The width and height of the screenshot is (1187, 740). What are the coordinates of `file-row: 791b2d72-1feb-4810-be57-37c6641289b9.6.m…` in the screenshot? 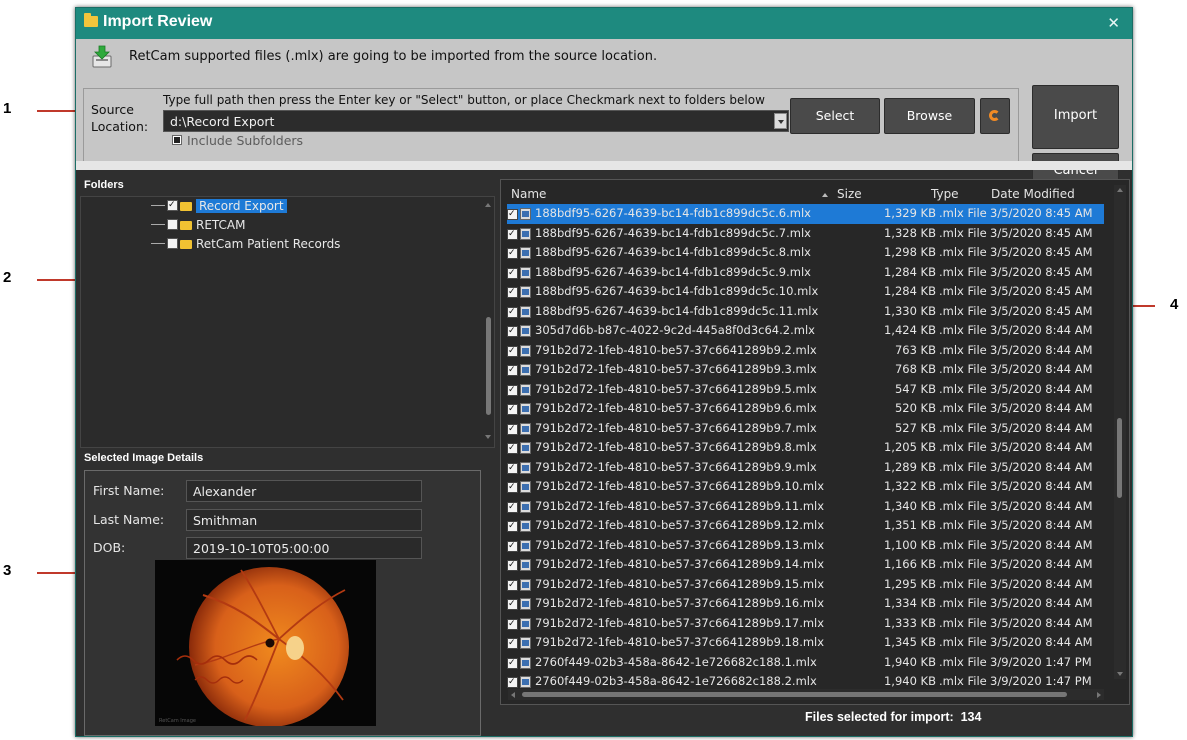 It's located at (805, 409).